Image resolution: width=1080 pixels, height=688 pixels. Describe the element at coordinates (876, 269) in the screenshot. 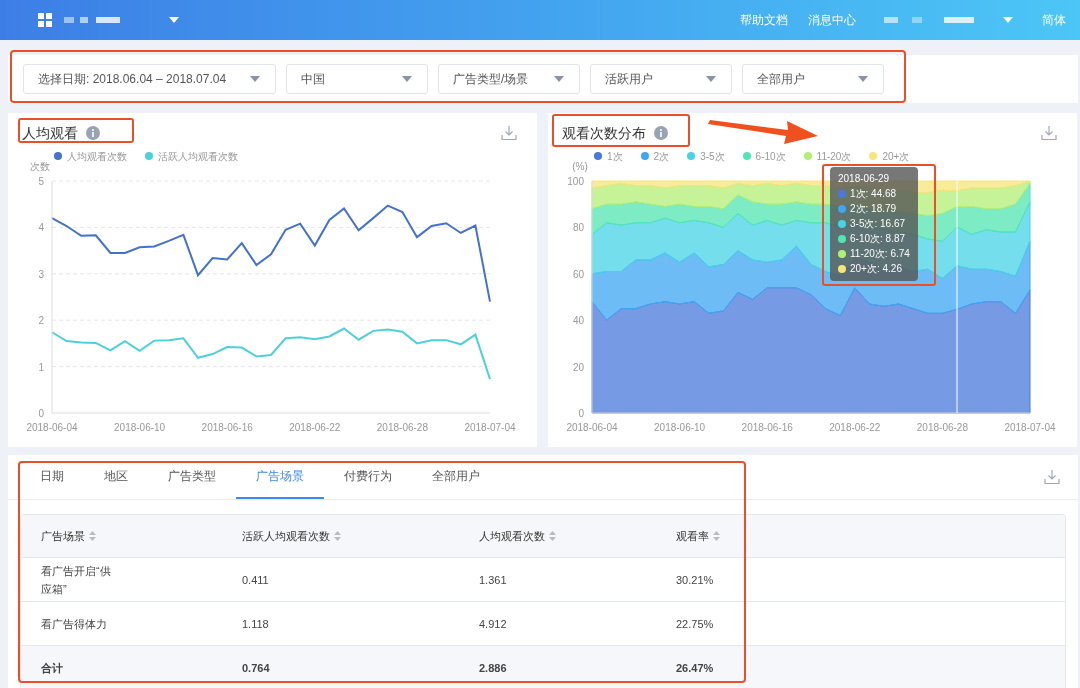

I see `tooltip-entry: 20+次: 4.26` at that location.